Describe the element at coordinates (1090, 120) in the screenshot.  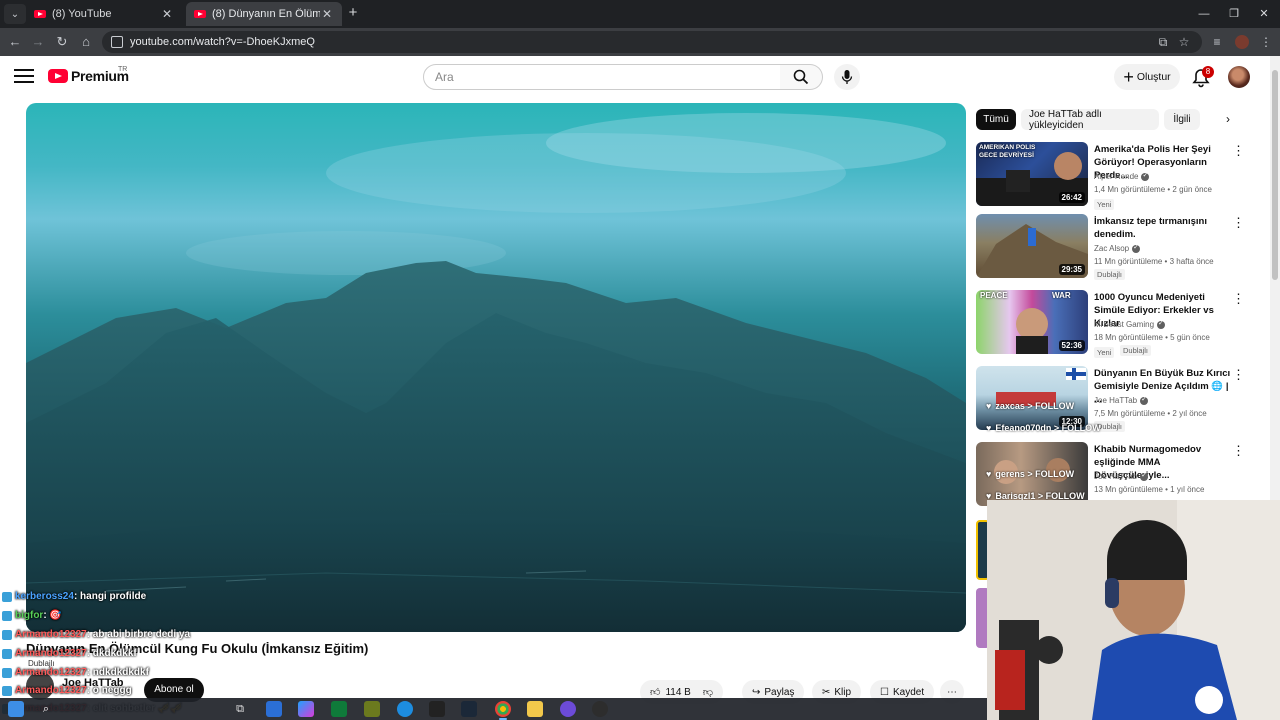
I see `chip-from-uploader: Joe HaTTab adlı yükleyiciden` at that location.